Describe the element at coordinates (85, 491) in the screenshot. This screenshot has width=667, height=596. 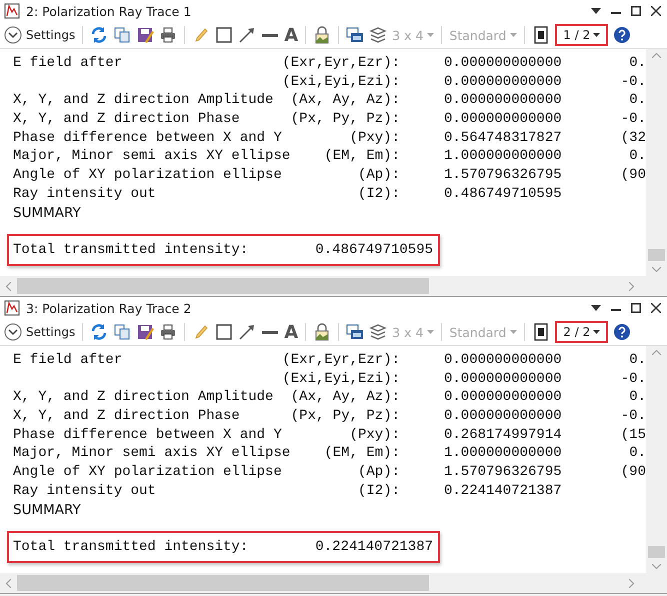
I see `field-label: Ray intensity out` at that location.